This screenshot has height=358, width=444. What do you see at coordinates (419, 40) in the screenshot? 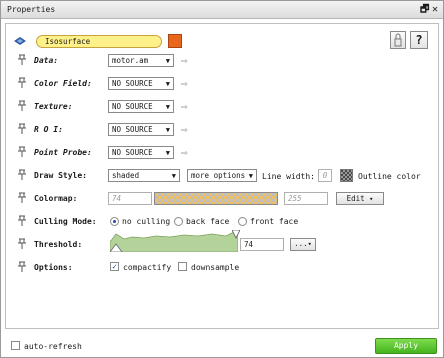
I see `help-button: ?` at bounding box center [419, 40].